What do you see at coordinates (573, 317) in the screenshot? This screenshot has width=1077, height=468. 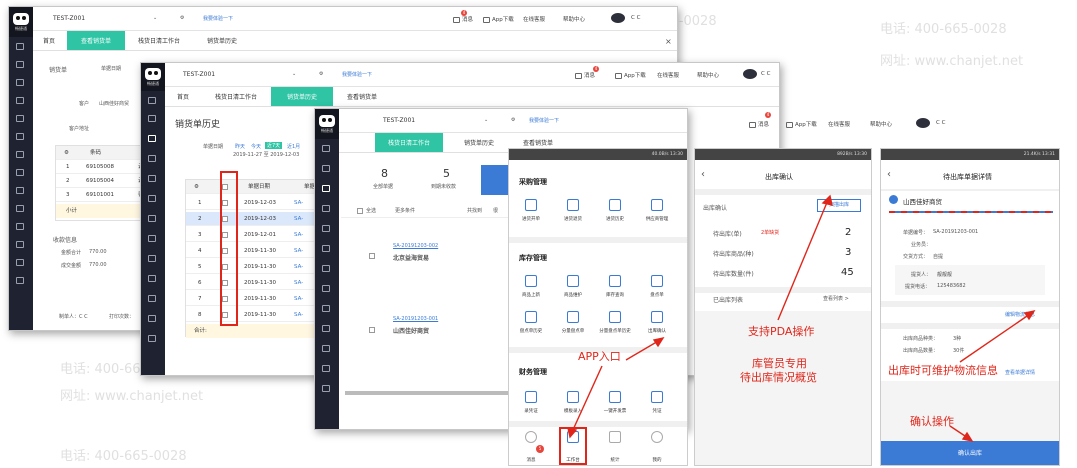 I see `partial-check-icon` at bounding box center [573, 317].